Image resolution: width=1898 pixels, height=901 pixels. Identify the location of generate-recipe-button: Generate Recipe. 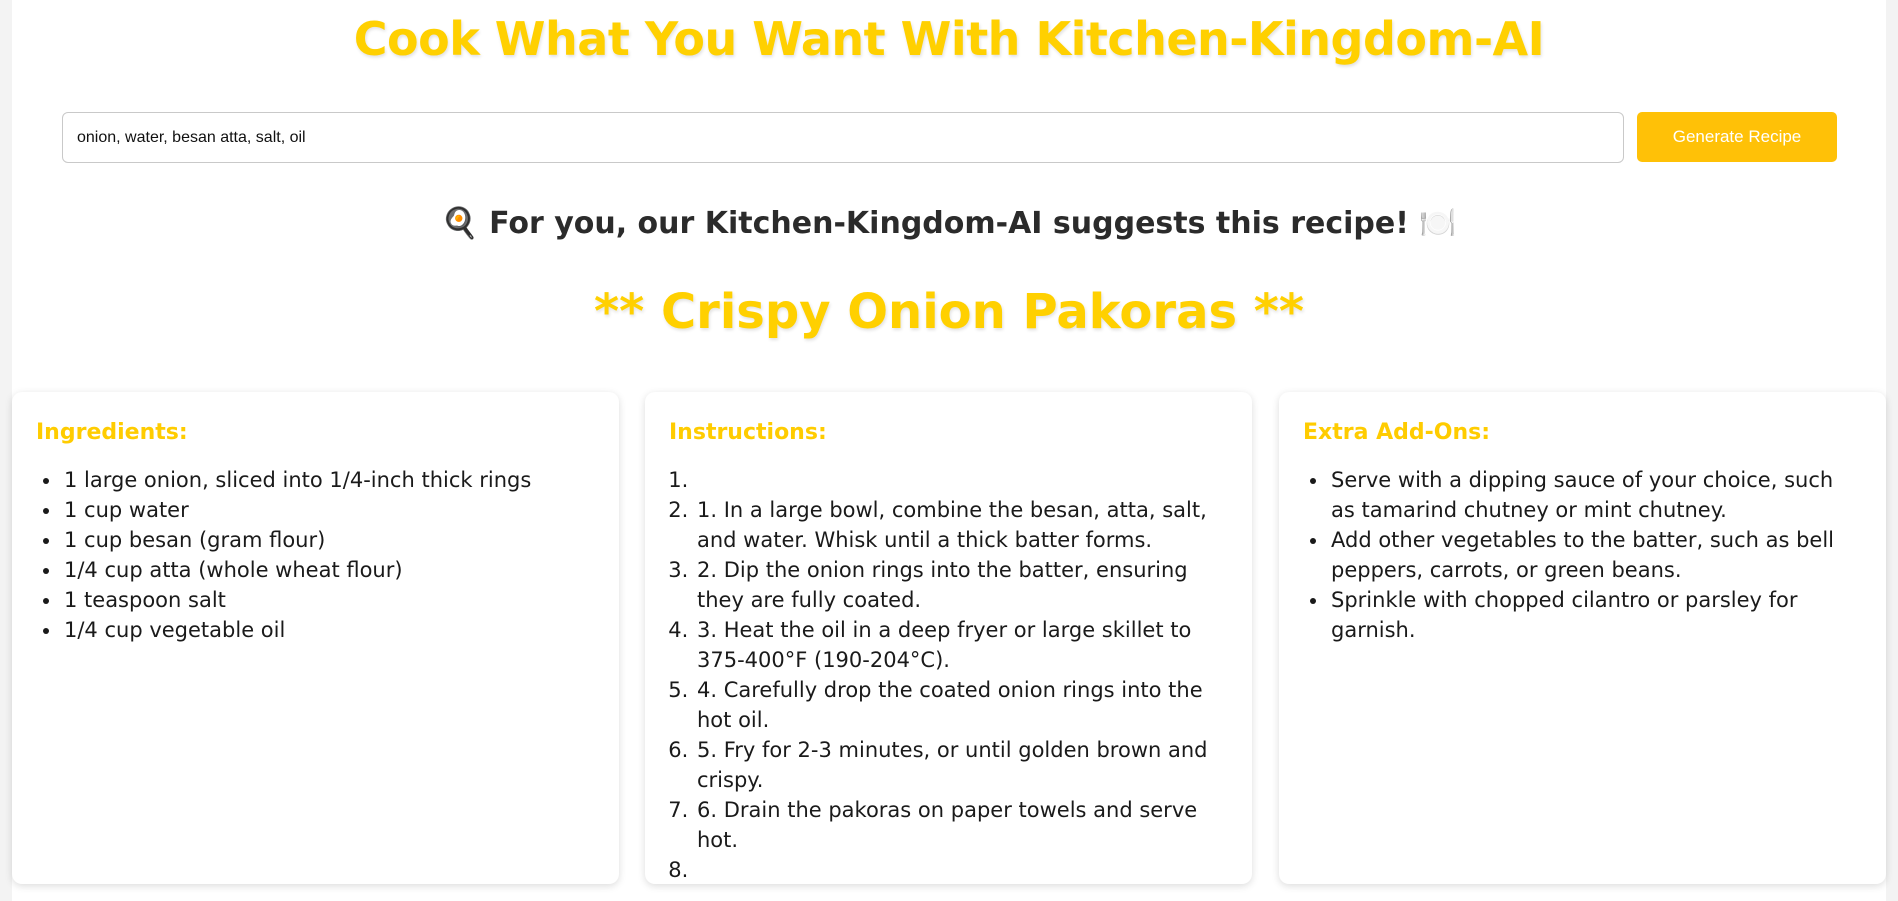
(1737, 137).